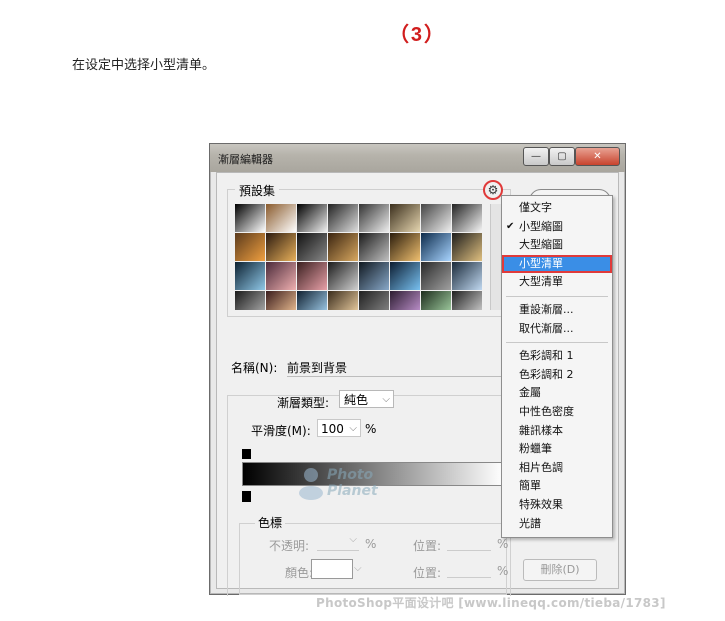 This screenshot has height=621, width=725. What do you see at coordinates (469, 542) in the screenshot?
I see `opacity-location-input` at bounding box center [469, 542].